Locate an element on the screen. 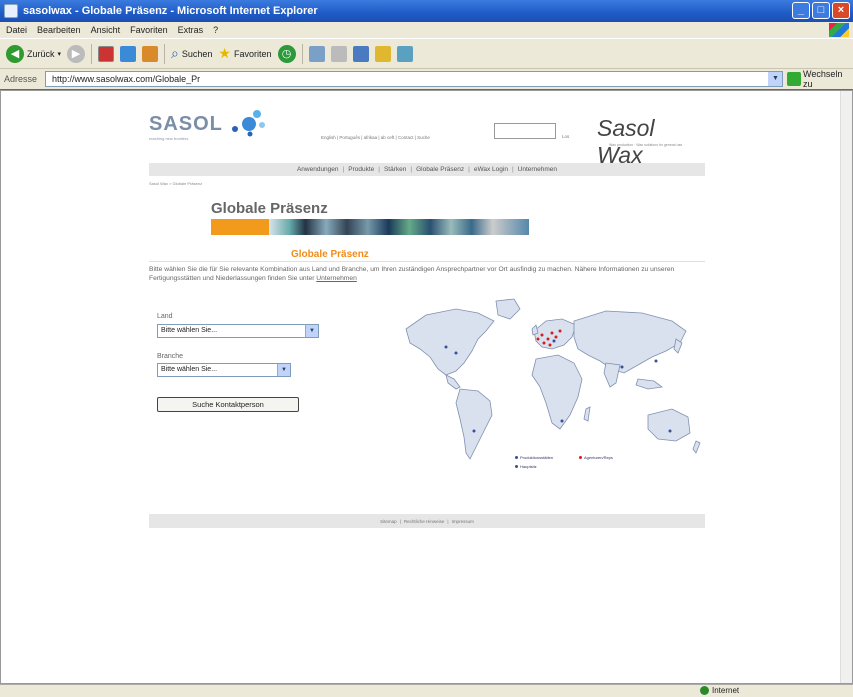 This screenshot has width=853, height=697. legend-production: Produktionsstätten is located at coordinates (534, 457).